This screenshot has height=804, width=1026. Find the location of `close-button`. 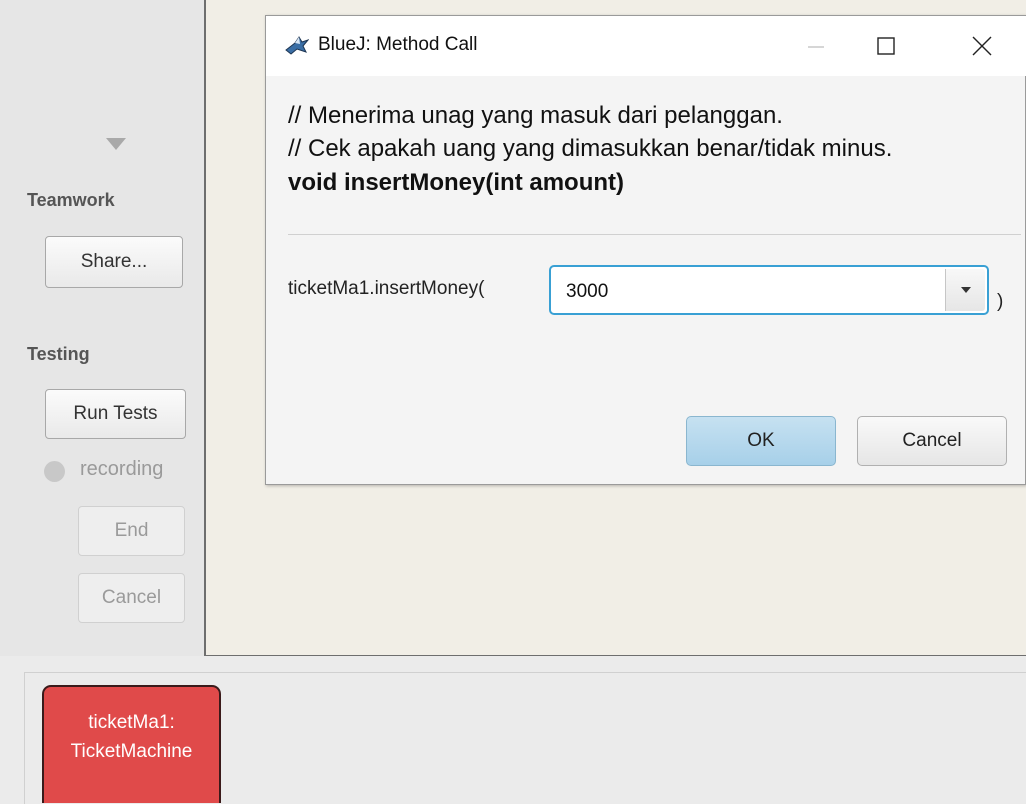

close-button is located at coordinates (982, 46).